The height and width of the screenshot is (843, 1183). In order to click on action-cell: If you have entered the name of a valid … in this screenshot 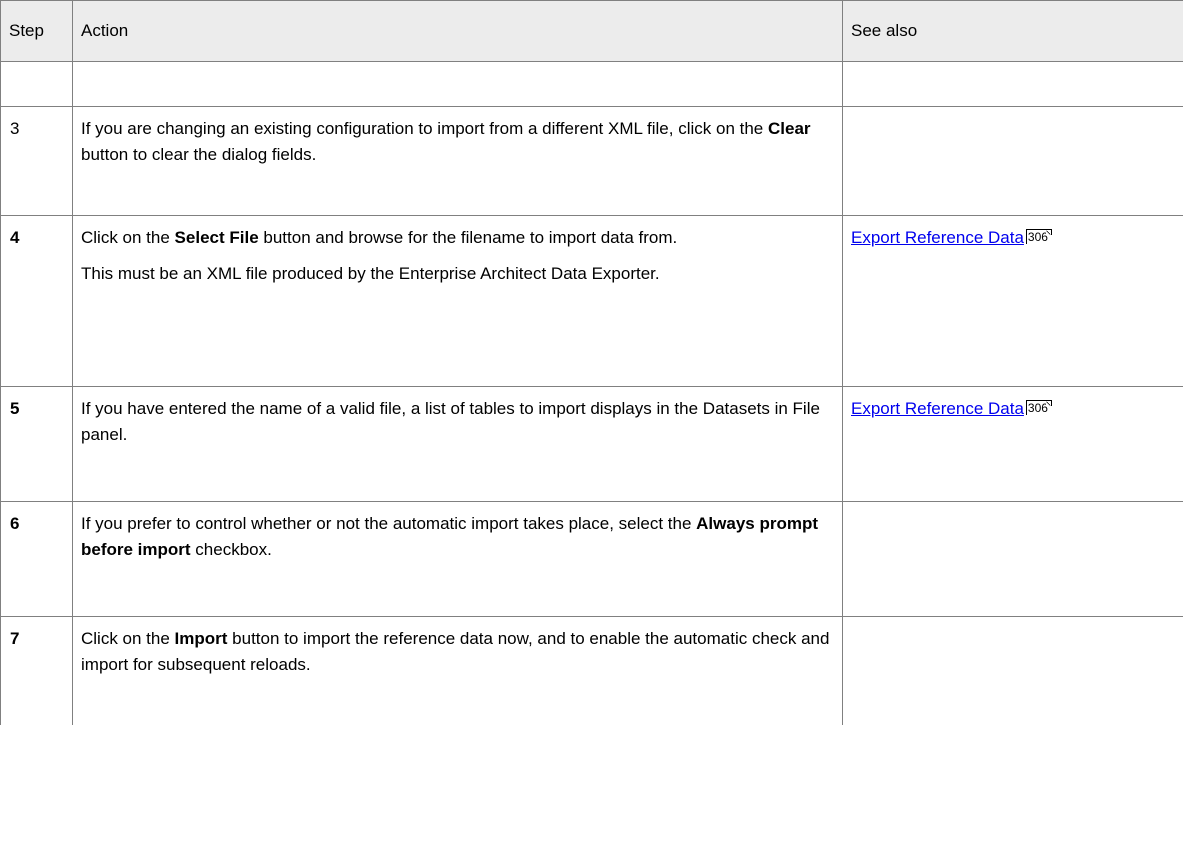, I will do `click(457, 444)`.